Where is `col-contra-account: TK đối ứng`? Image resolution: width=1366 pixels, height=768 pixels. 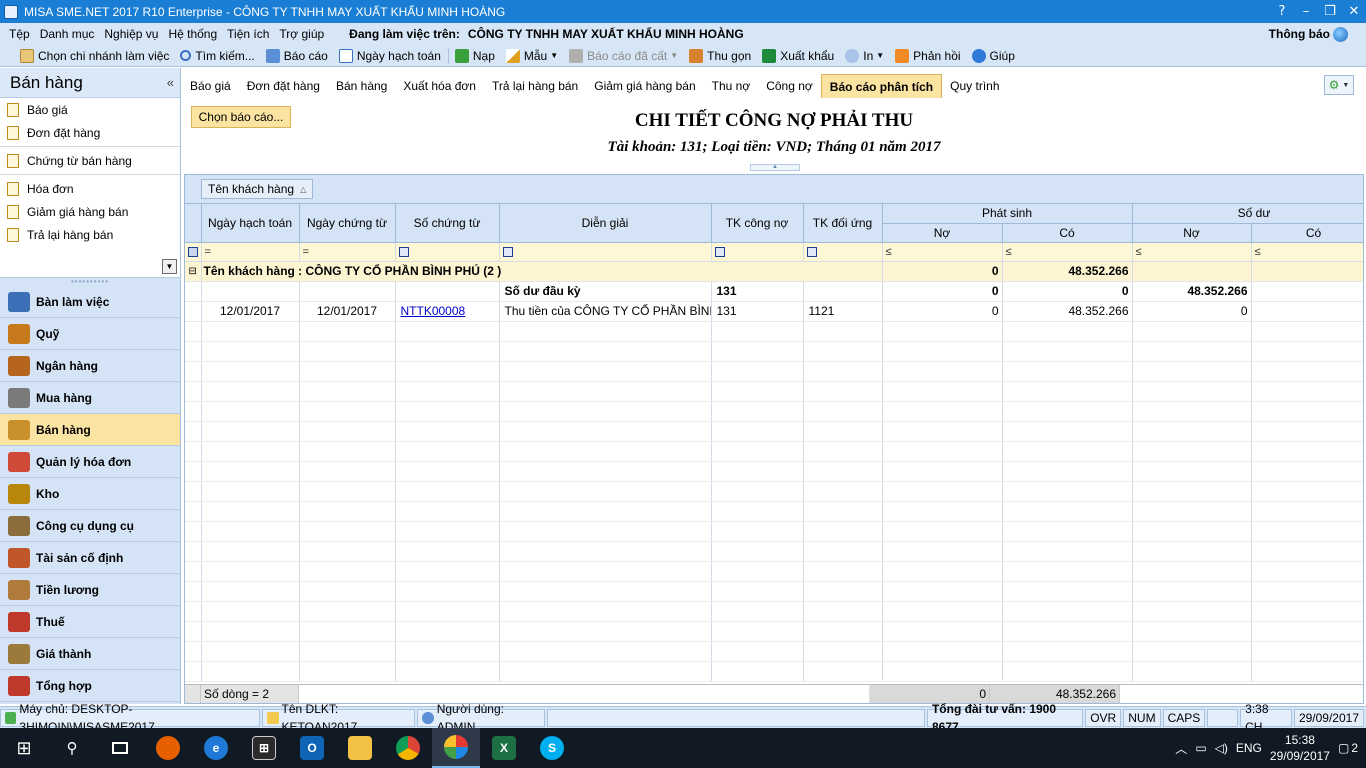 col-contra-account: TK đối ứng is located at coordinates (843, 223).